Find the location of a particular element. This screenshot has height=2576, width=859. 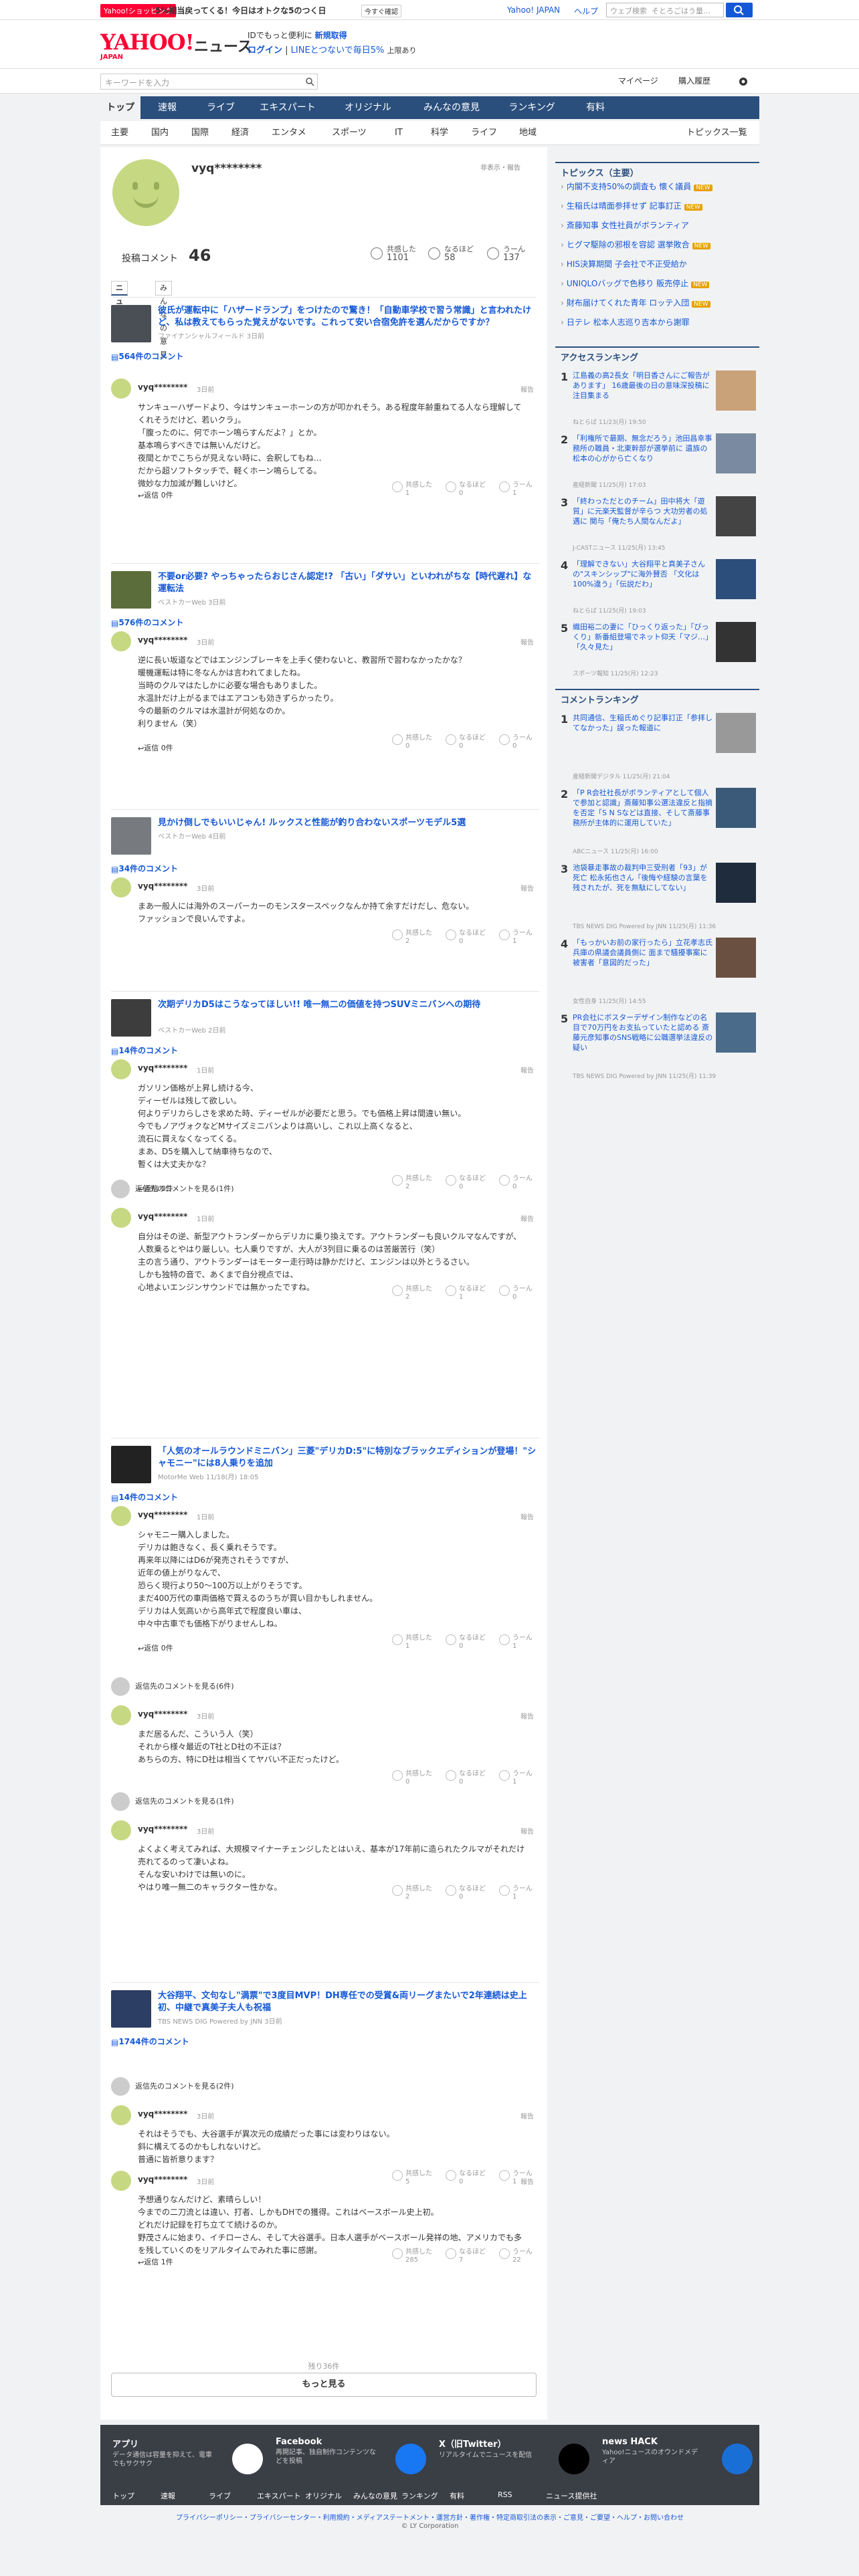

mypage-link: マイページ is located at coordinates (638, 80).